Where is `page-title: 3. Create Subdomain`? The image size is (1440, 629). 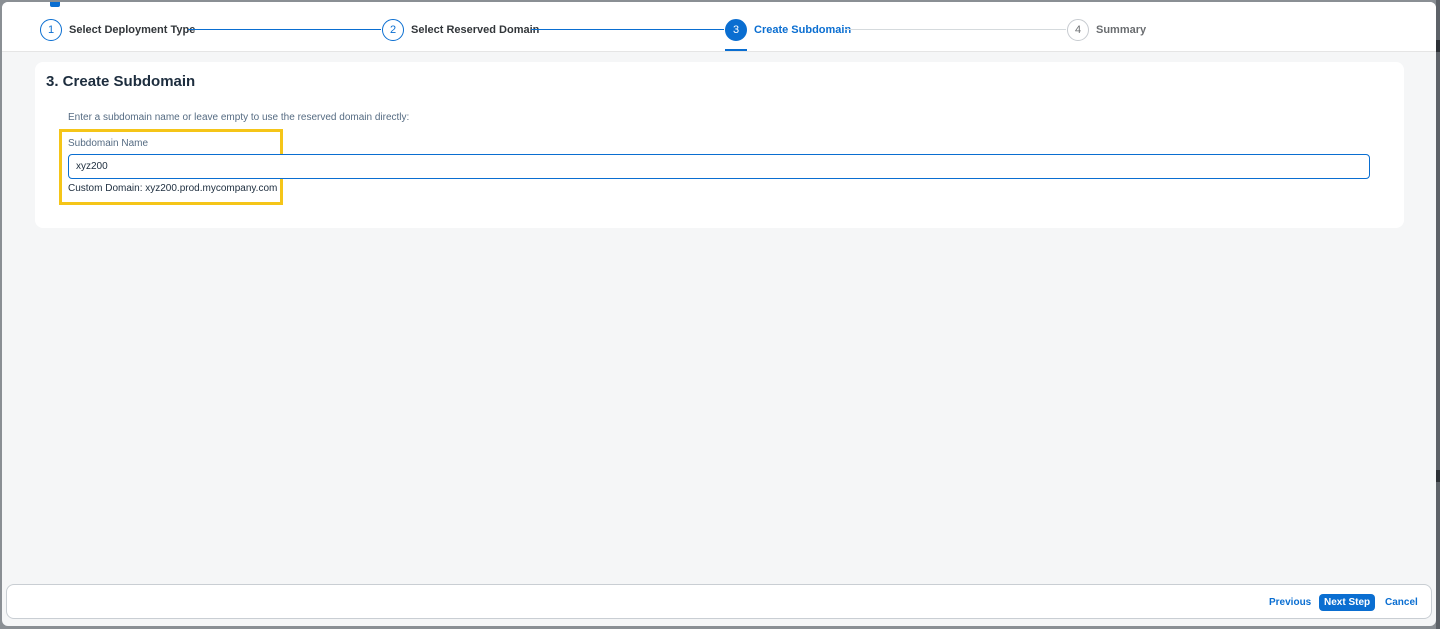 page-title: 3. Create Subdomain is located at coordinates (121, 81).